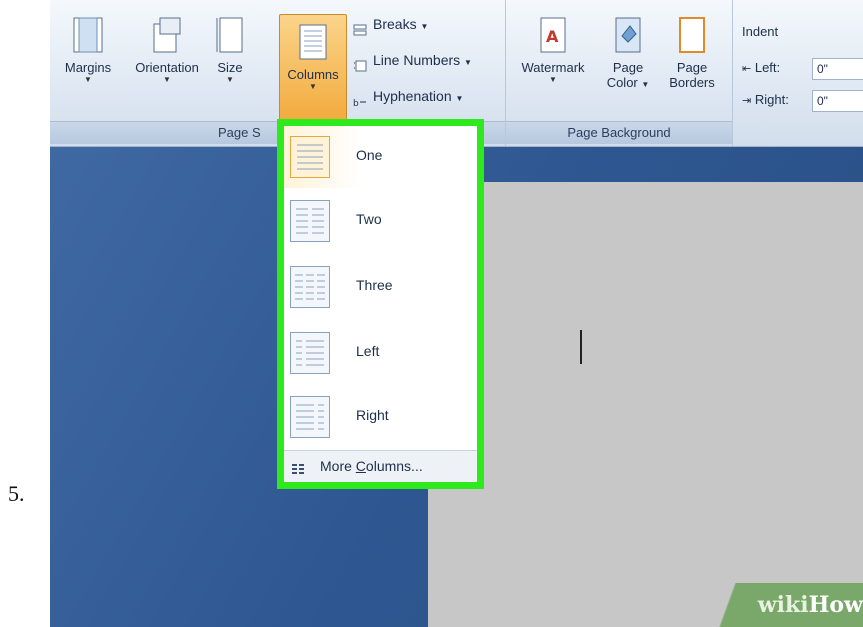 The width and height of the screenshot is (863, 627). What do you see at coordinates (783, 605) in the screenshot?
I see `wikihow-watermark: wikiHow` at bounding box center [783, 605].